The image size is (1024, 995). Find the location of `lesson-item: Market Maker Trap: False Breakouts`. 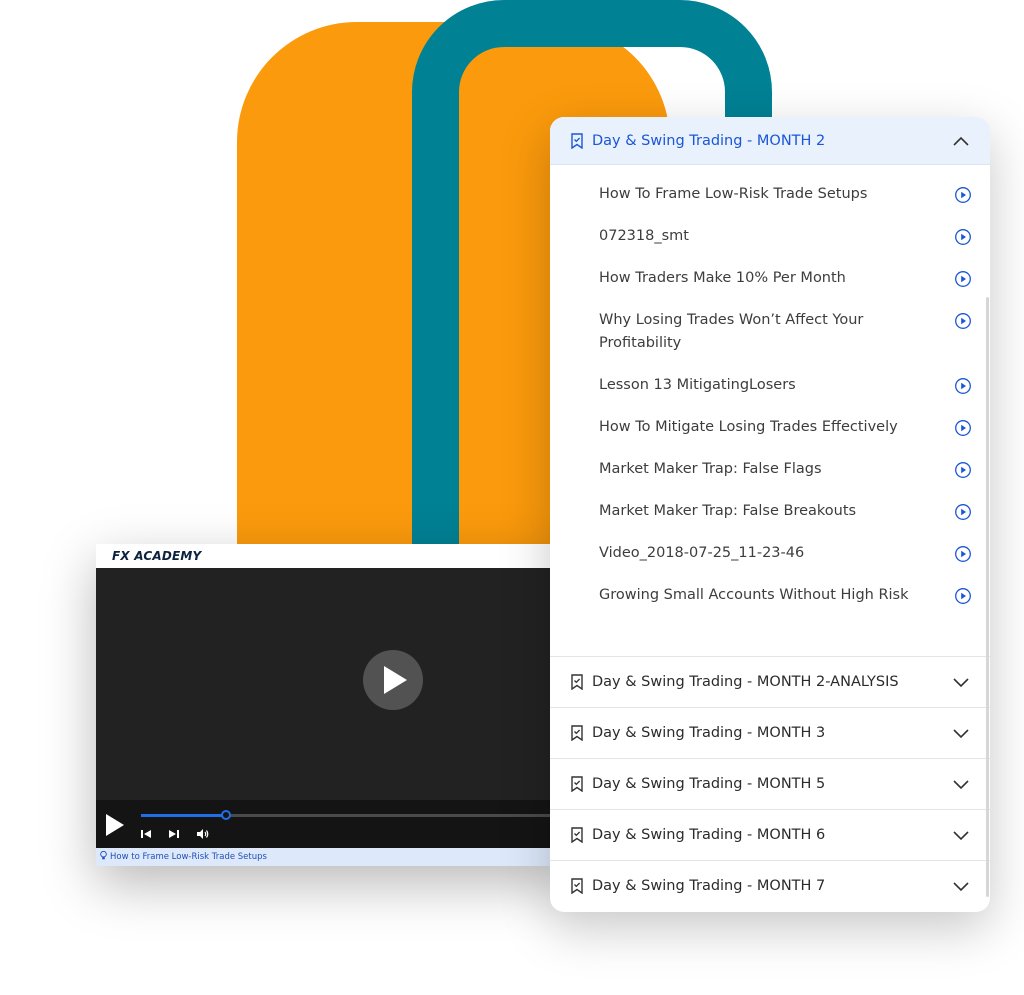

lesson-item: Market Maker Trap: False Breakouts is located at coordinates (770, 511).